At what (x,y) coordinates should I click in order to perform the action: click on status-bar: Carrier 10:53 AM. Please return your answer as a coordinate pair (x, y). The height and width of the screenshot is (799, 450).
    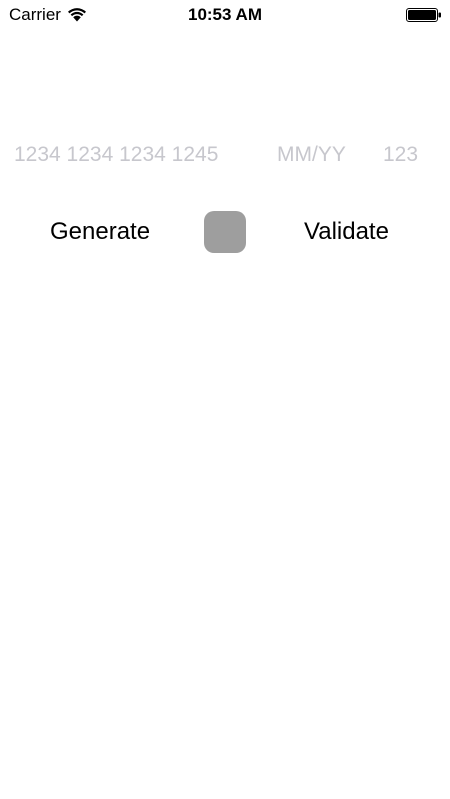
    Looking at the image, I should click on (225, 15).